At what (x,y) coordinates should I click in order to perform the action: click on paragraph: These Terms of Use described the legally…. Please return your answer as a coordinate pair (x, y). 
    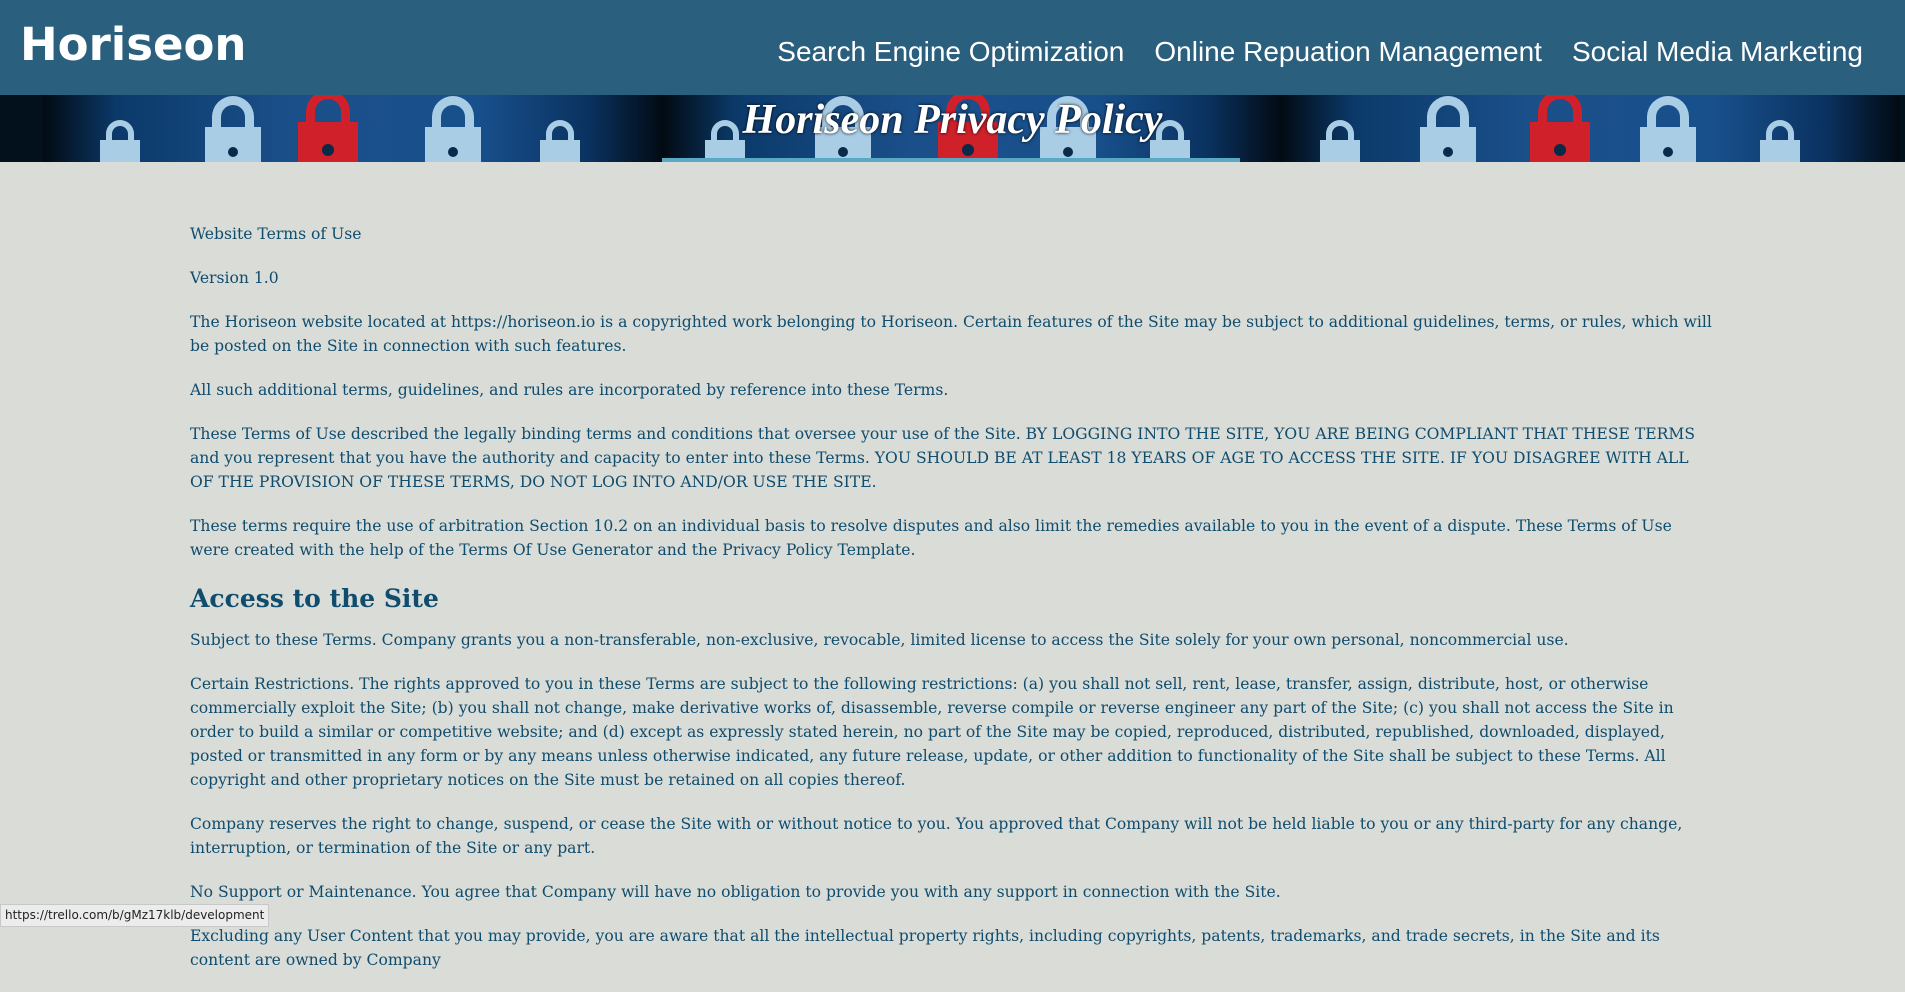
    Looking at the image, I should click on (943, 458).